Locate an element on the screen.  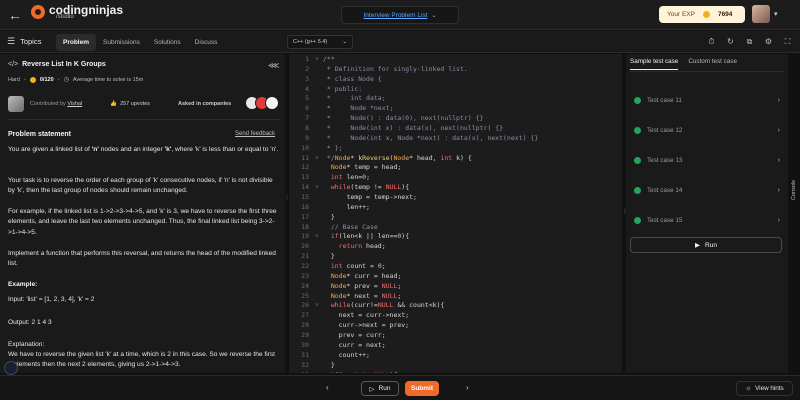
thumbs-up-icon: 👍 is located at coordinates (114, 104).